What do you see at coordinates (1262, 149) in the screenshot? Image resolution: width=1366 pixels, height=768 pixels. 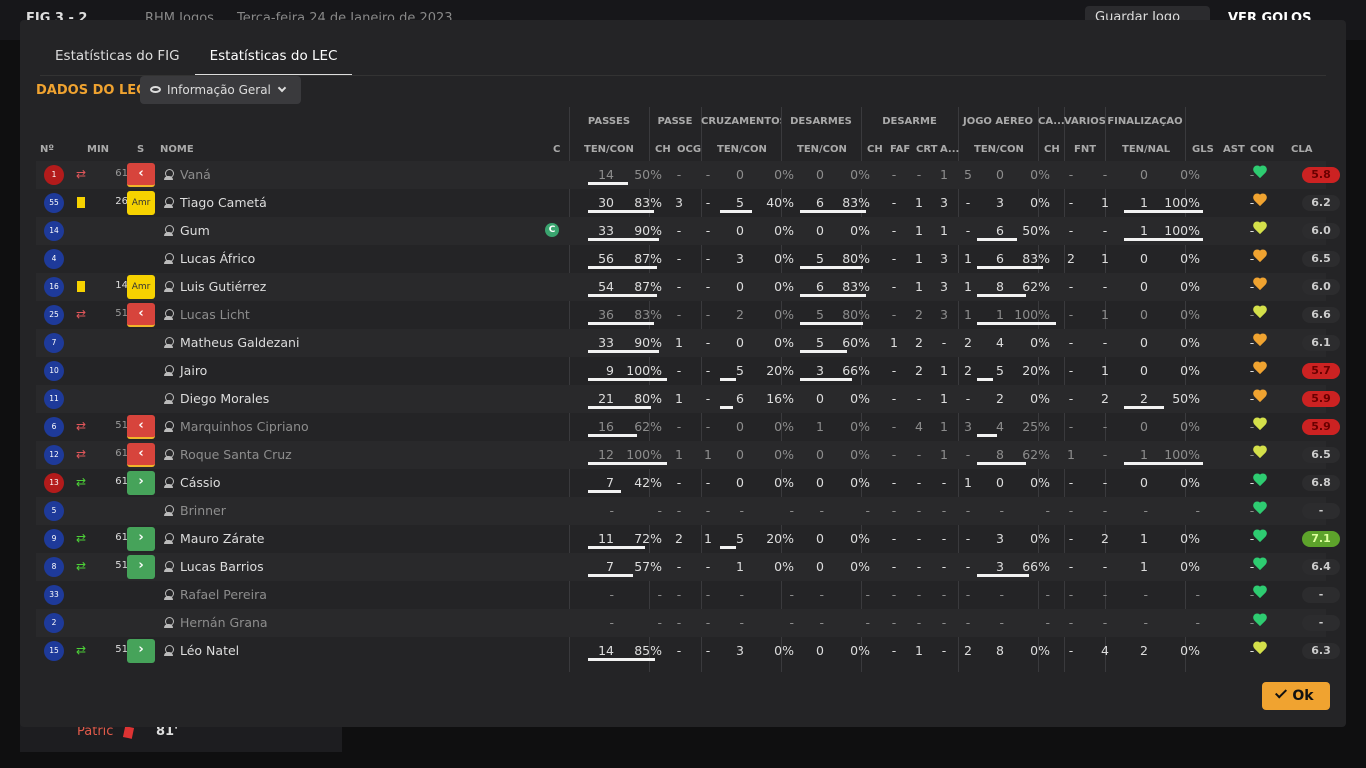 I see `col-header-con: CON` at bounding box center [1262, 149].